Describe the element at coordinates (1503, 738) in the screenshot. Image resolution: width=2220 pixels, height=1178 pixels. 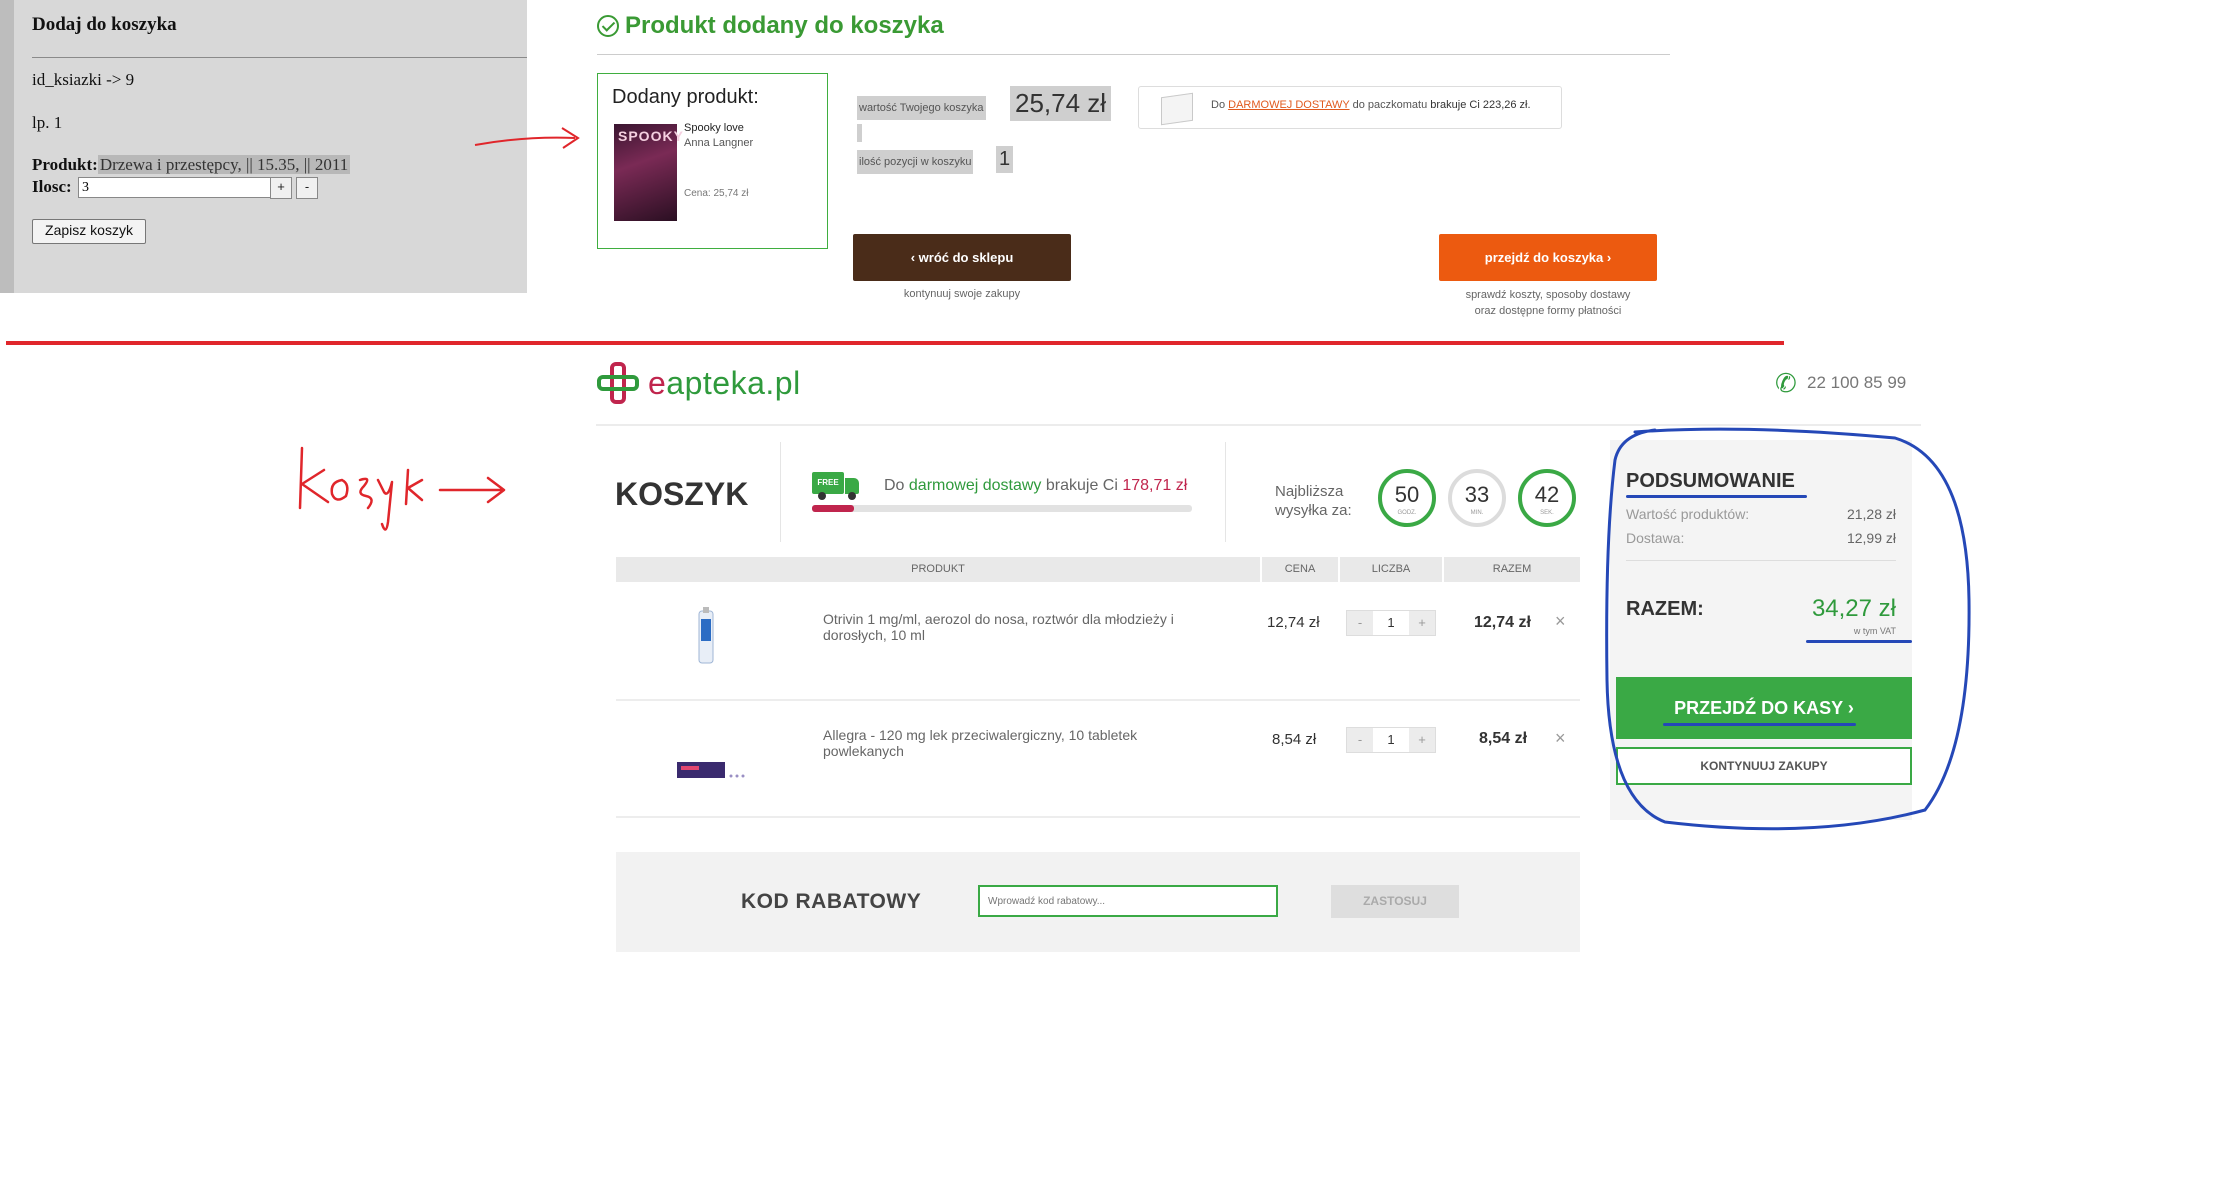
I see `item-total: 8,54 zł` at that location.